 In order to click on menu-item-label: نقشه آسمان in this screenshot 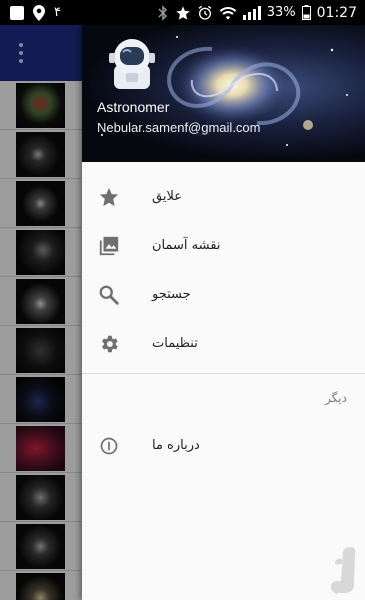, I will do `click(186, 245)`.